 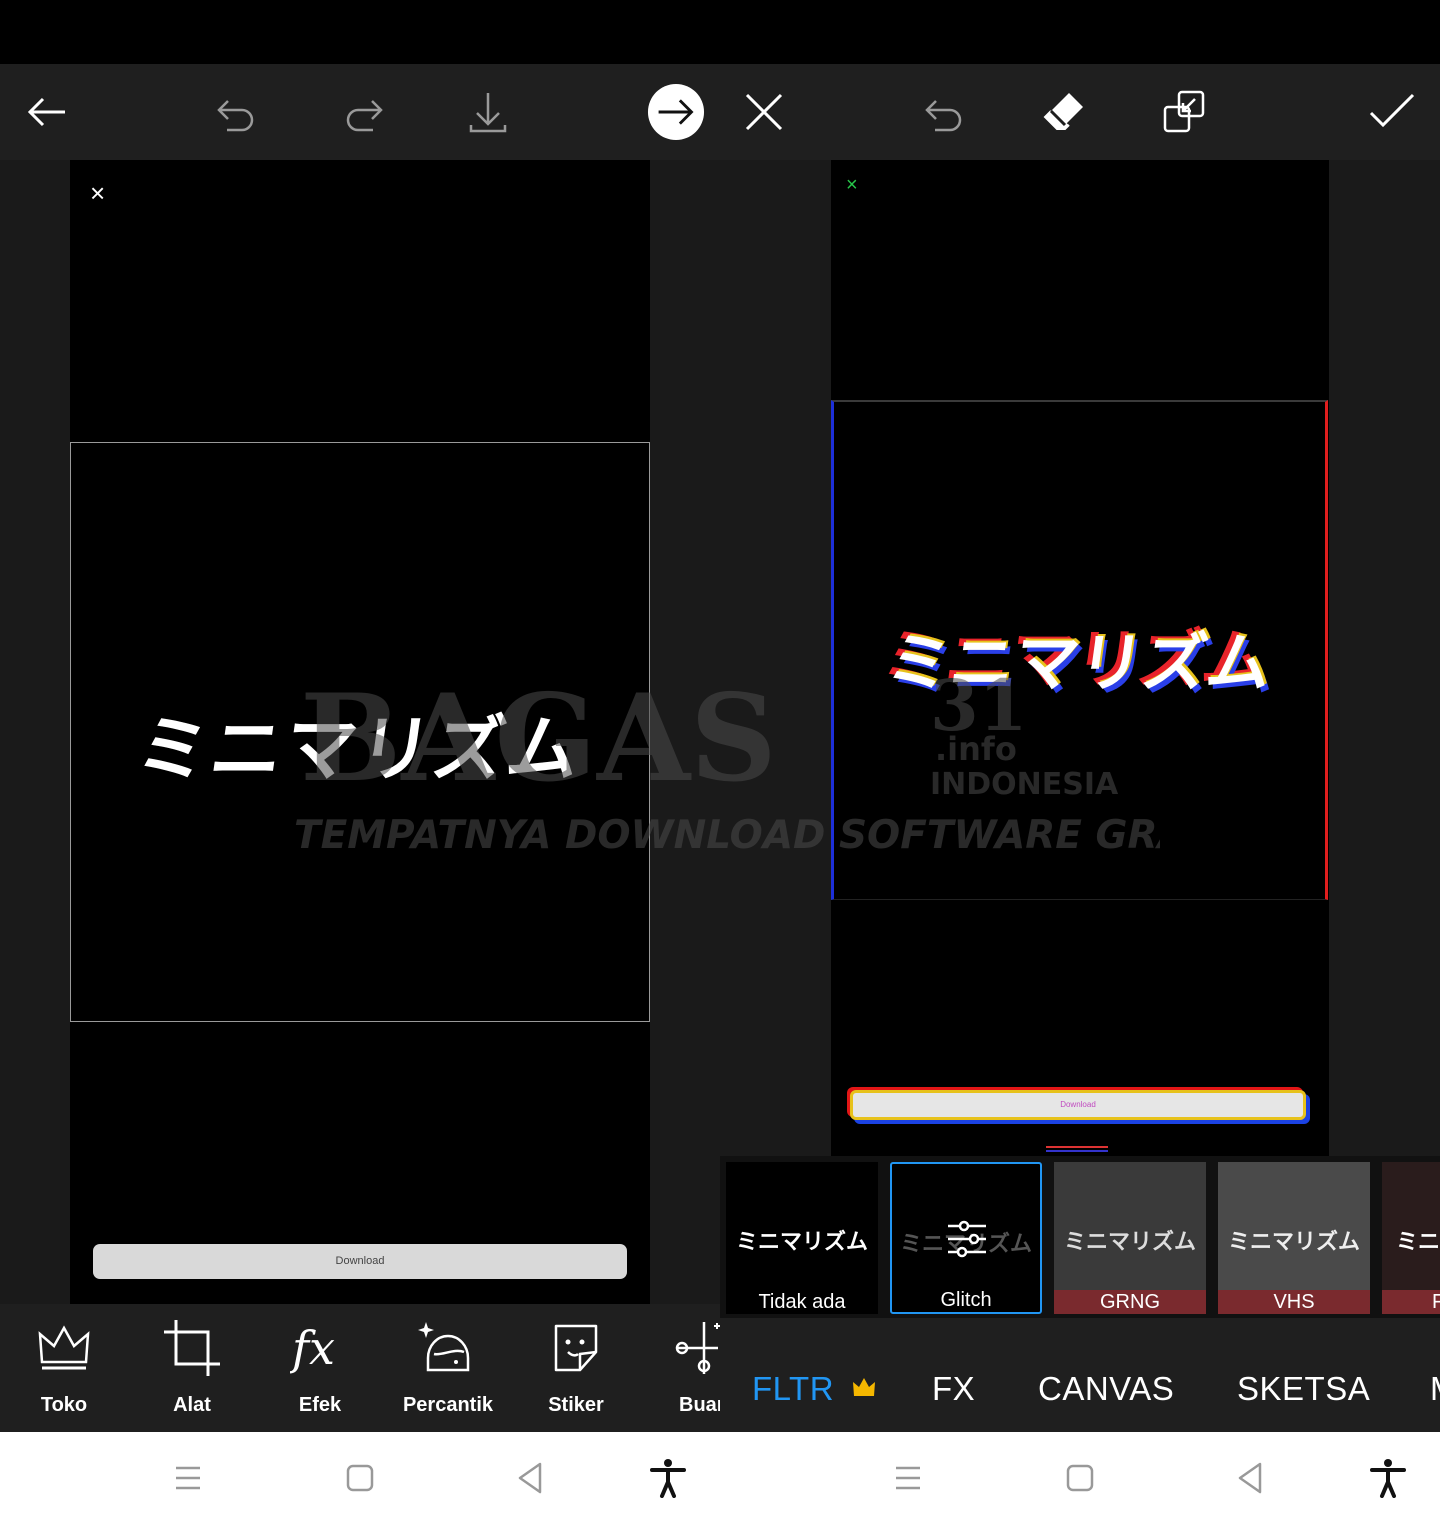 I want to click on eraser-icon, so click(x=1063, y=111).